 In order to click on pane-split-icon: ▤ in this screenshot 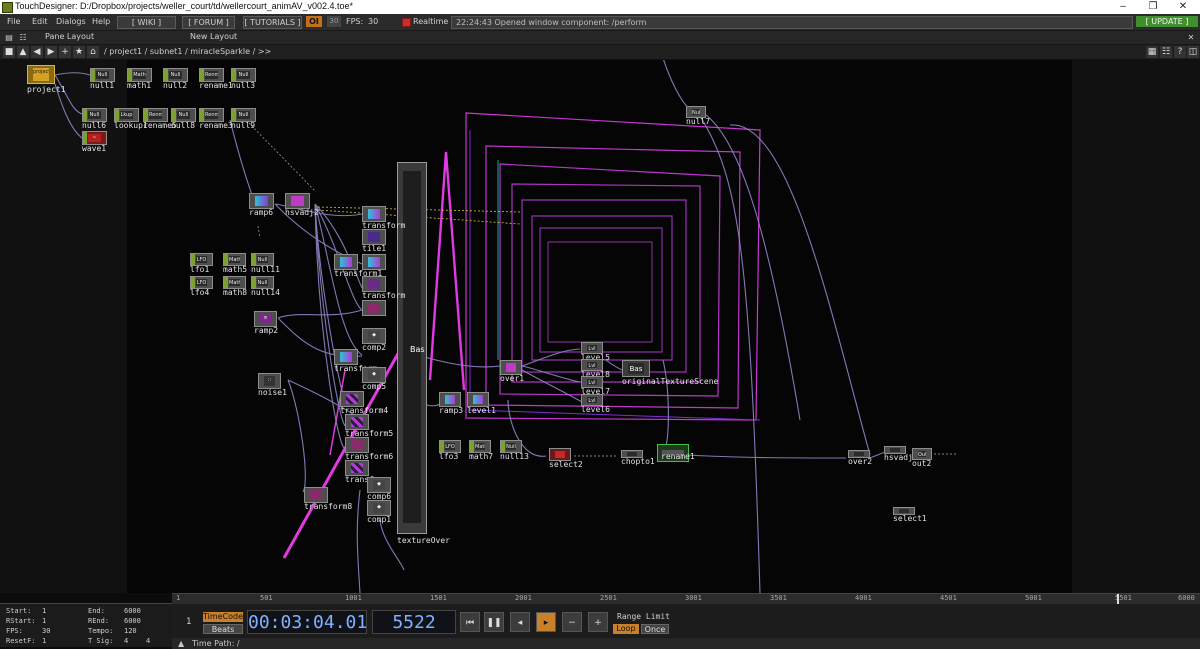, I will do `click(9, 37)`.